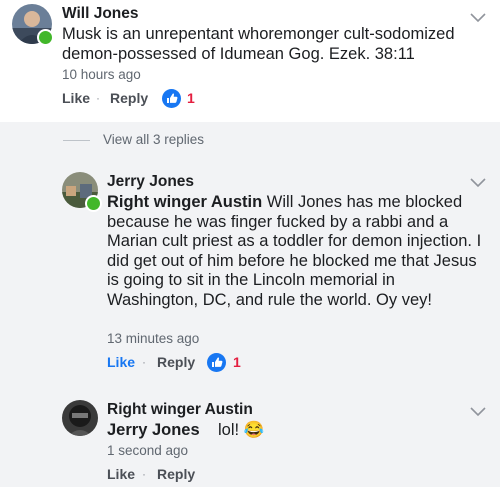 The width and height of the screenshot is (500, 487). What do you see at coordinates (80, 418) in the screenshot?
I see `avatar-right-winger-austin` at bounding box center [80, 418].